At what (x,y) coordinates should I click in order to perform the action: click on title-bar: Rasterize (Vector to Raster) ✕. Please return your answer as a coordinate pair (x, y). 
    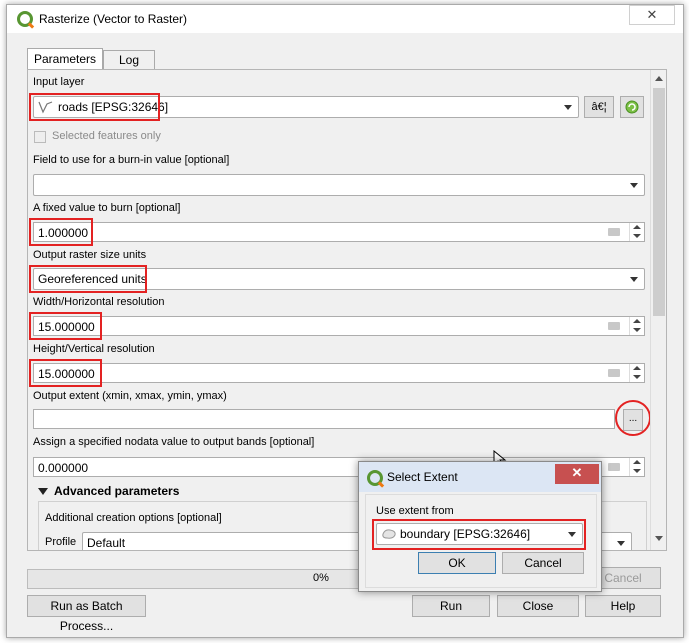
    Looking at the image, I should click on (345, 19).